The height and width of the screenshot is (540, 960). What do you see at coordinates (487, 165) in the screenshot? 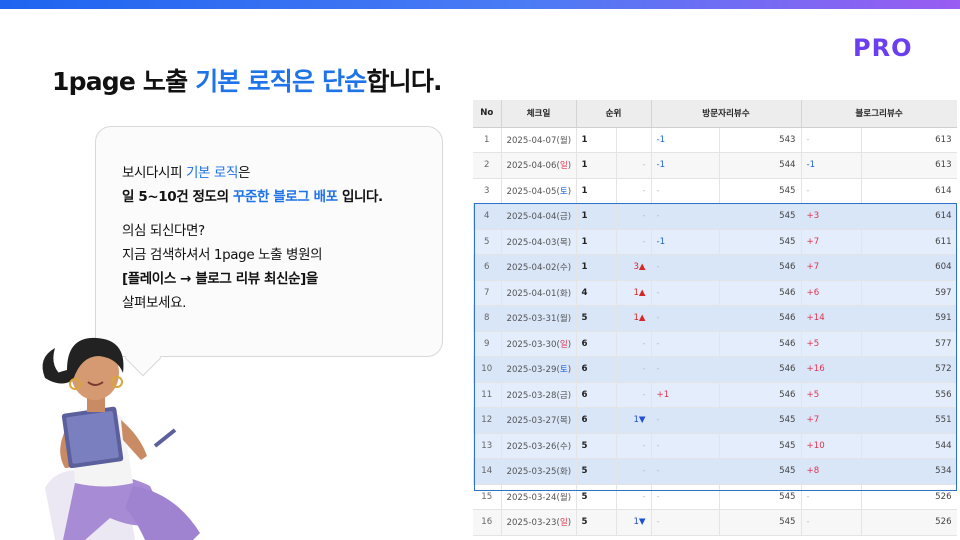
I see `cell-no: 2` at bounding box center [487, 165].